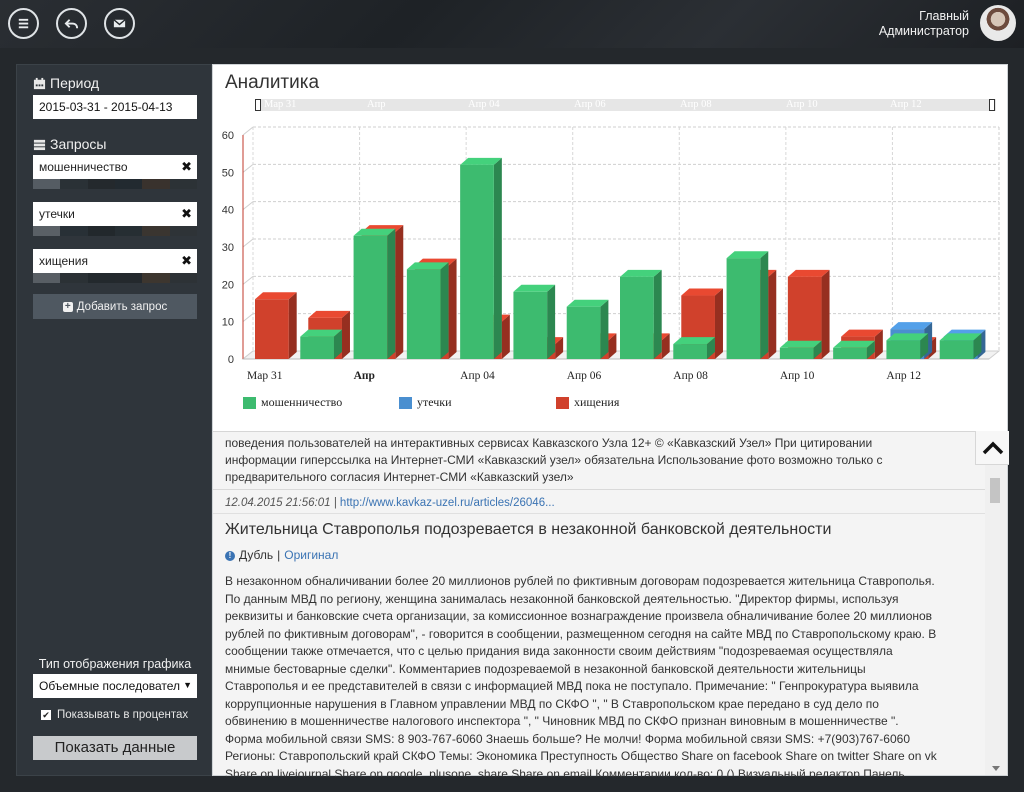 This screenshot has width=1024, height=792. I want to click on reply-icon, so click(71, 24).